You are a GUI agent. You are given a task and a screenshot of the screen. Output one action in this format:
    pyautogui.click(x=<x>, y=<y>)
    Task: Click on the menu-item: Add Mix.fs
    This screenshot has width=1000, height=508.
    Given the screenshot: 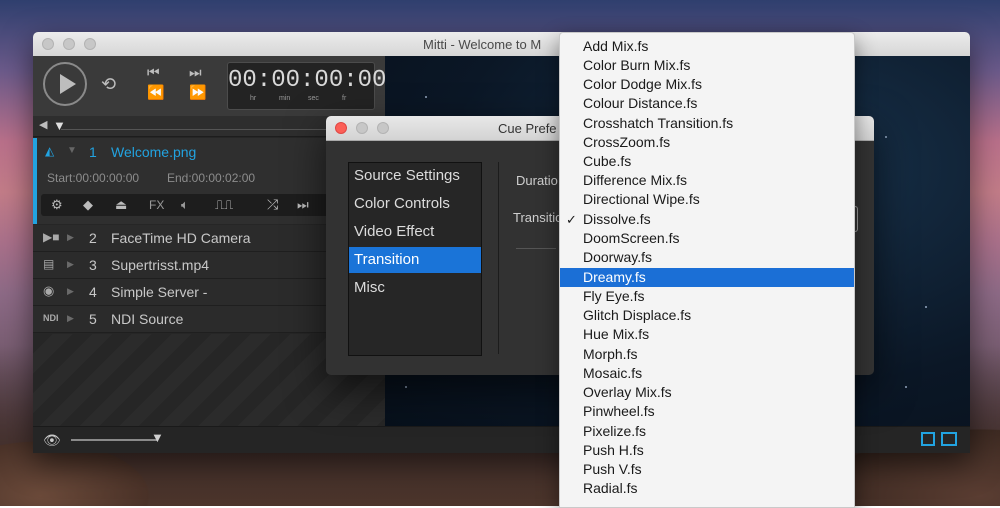 What is the action you would take?
    pyautogui.click(x=707, y=46)
    